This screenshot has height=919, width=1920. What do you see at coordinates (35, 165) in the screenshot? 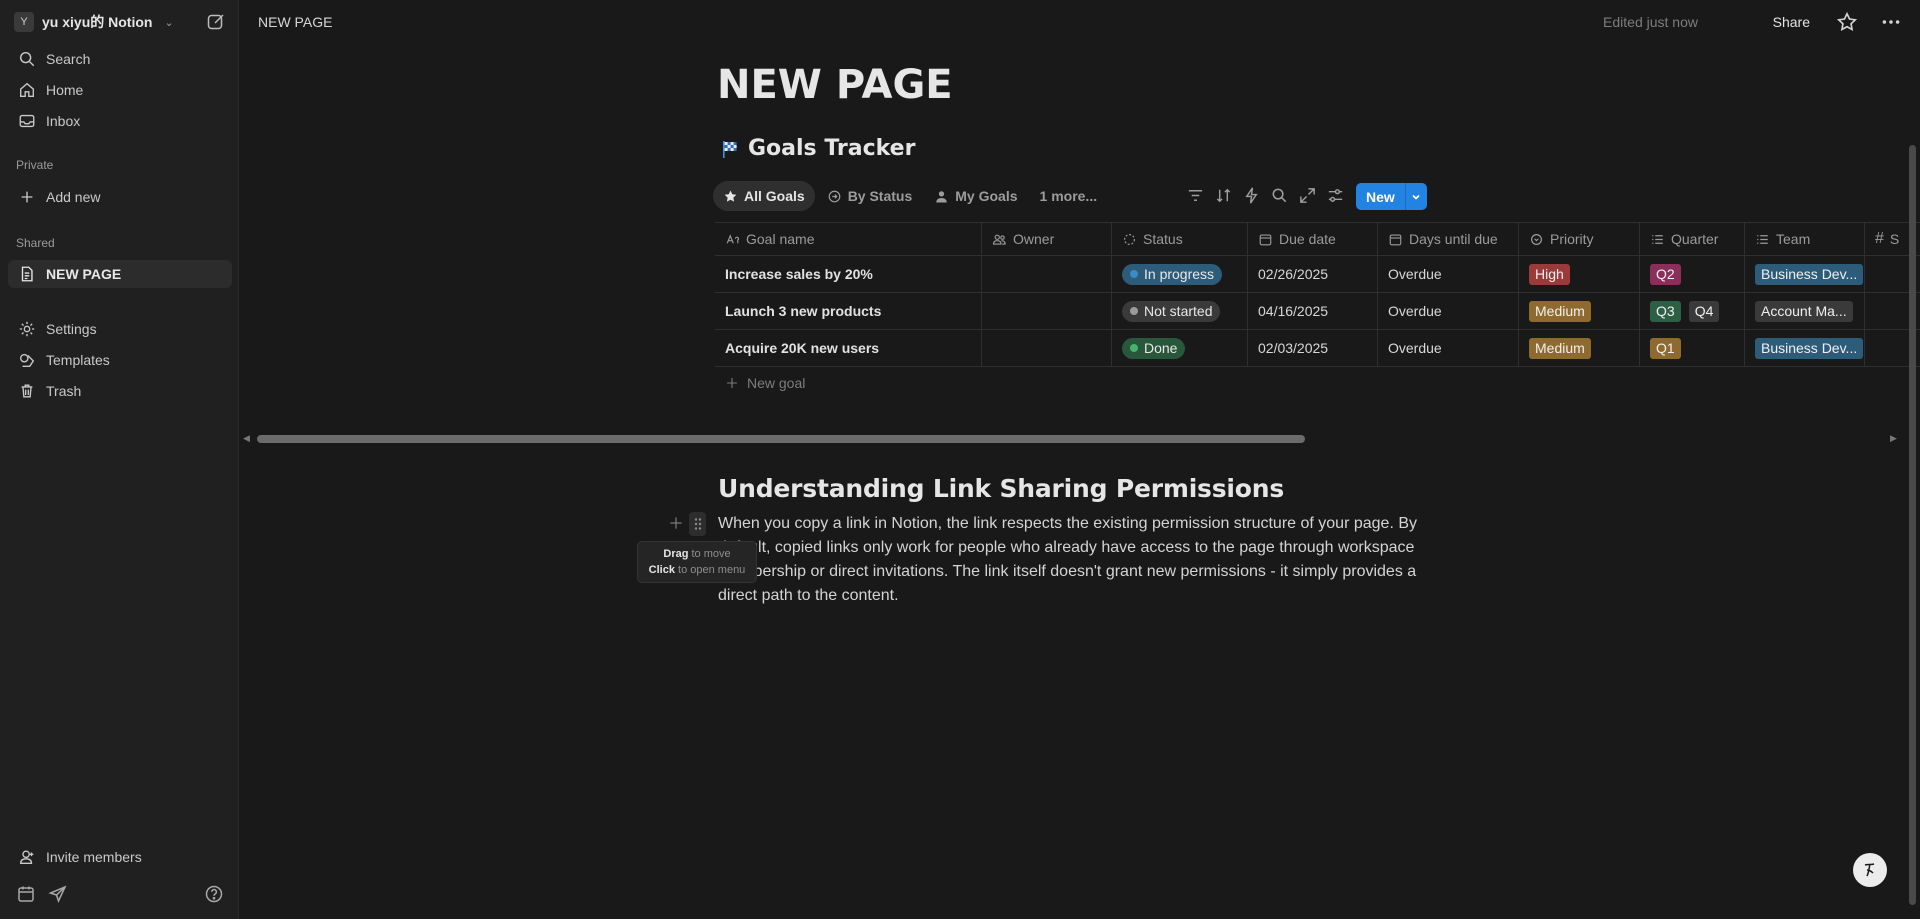
I see `section-label-private: Private` at bounding box center [35, 165].